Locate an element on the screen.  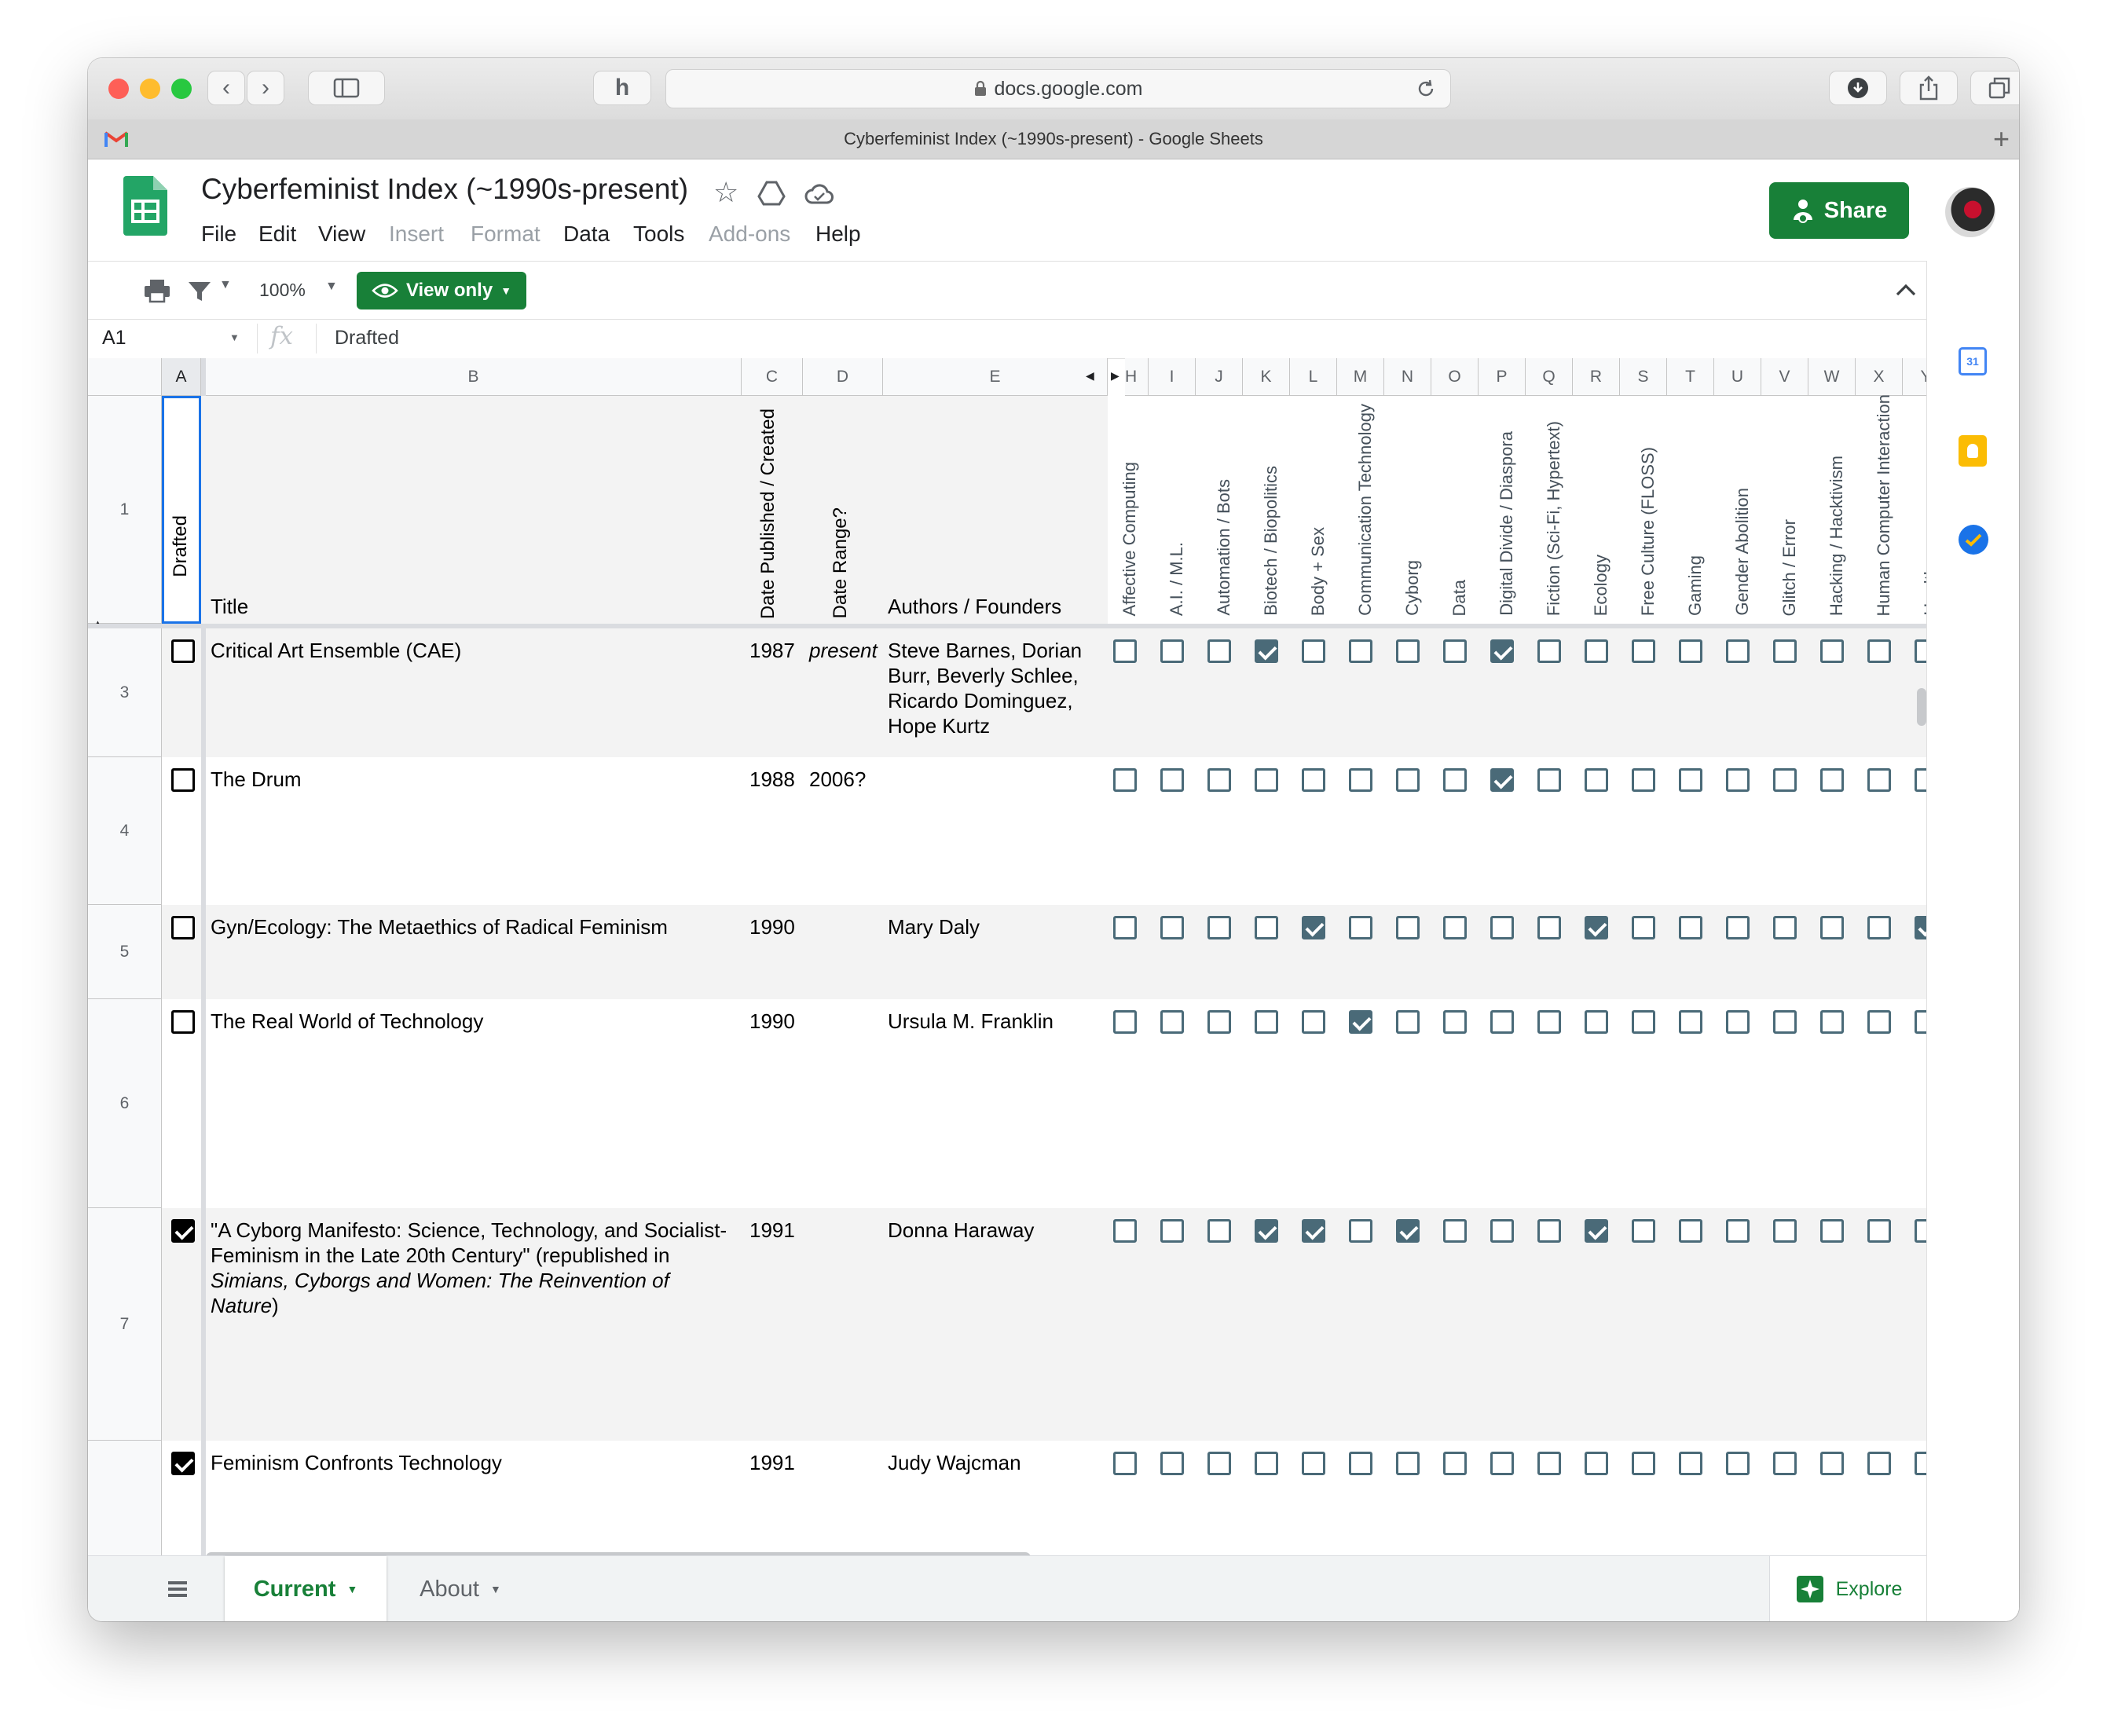
document-title: Cyberfeminist Index (~1990s-present) is located at coordinates (444, 189).